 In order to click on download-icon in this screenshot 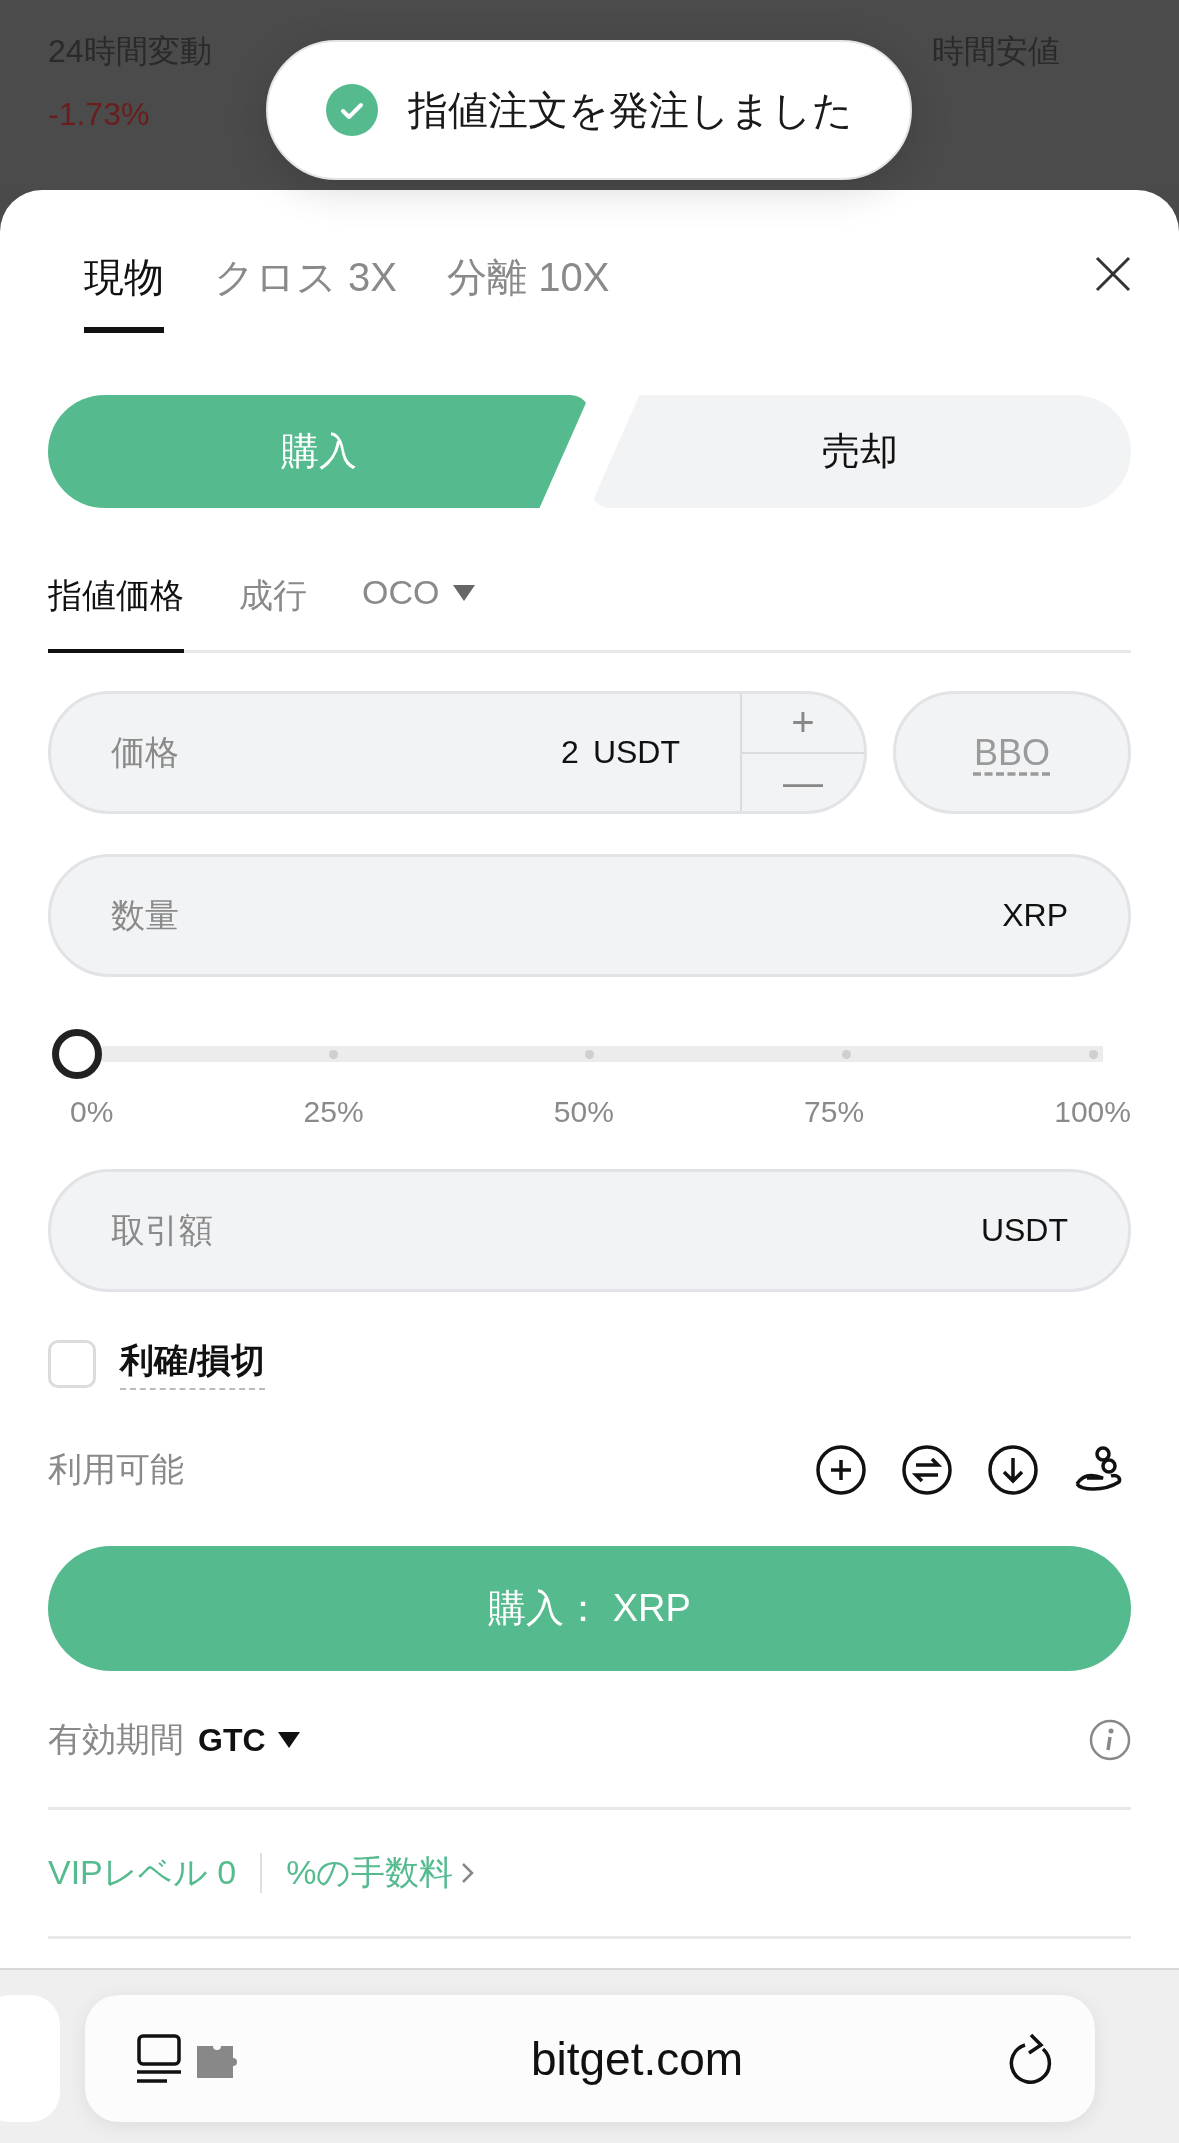, I will do `click(1013, 1470)`.